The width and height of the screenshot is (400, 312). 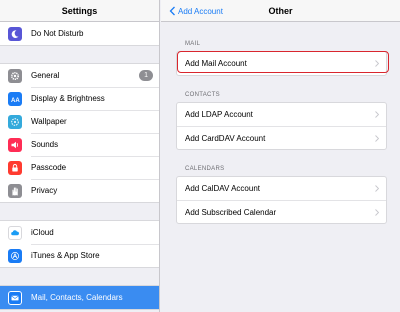 I want to click on lock-icon, so click(x=15, y=167).